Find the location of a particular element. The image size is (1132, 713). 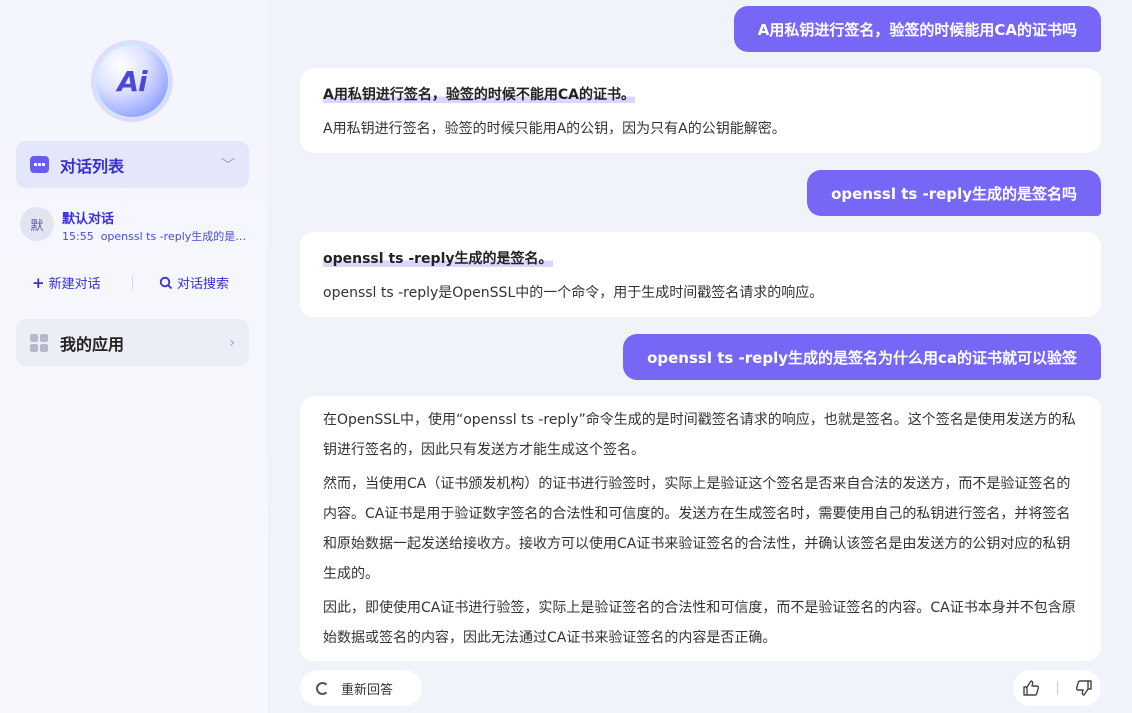

conversation-list-label: 对话列表 is located at coordinates (92, 166).